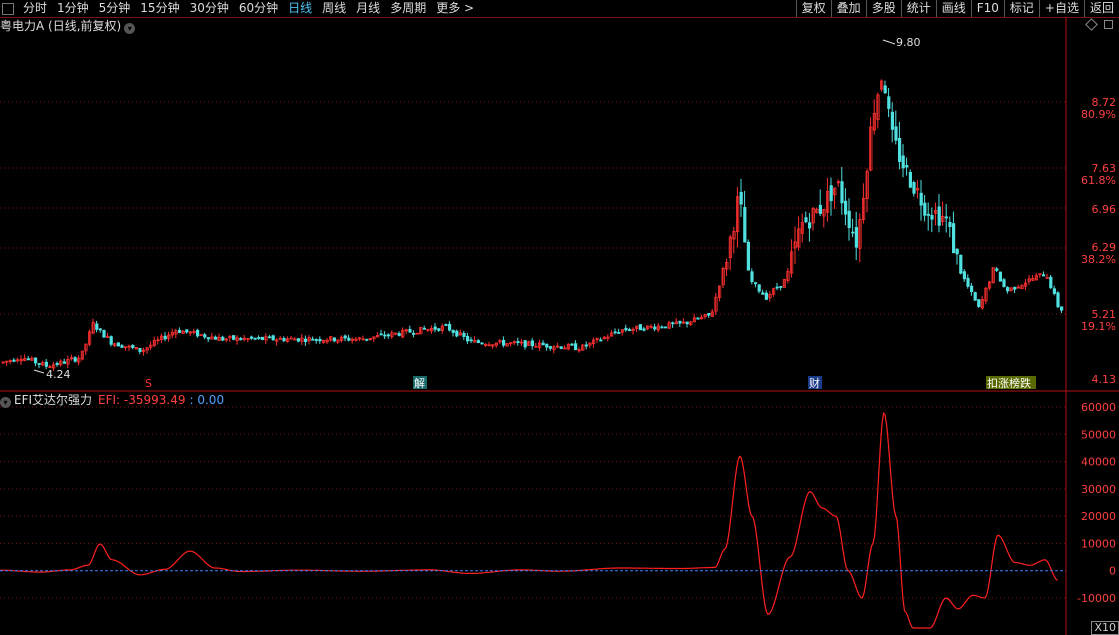  Describe the element at coordinates (1104, 379) in the screenshot. I see `price-axis-label: 4.13` at that location.